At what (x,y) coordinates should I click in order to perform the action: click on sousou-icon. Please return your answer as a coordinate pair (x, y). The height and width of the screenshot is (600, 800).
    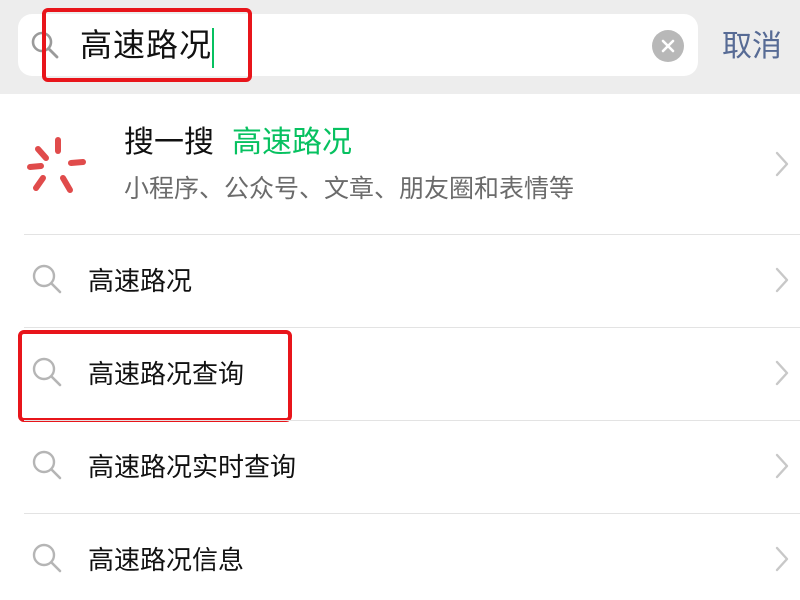
    Looking at the image, I should click on (56, 165).